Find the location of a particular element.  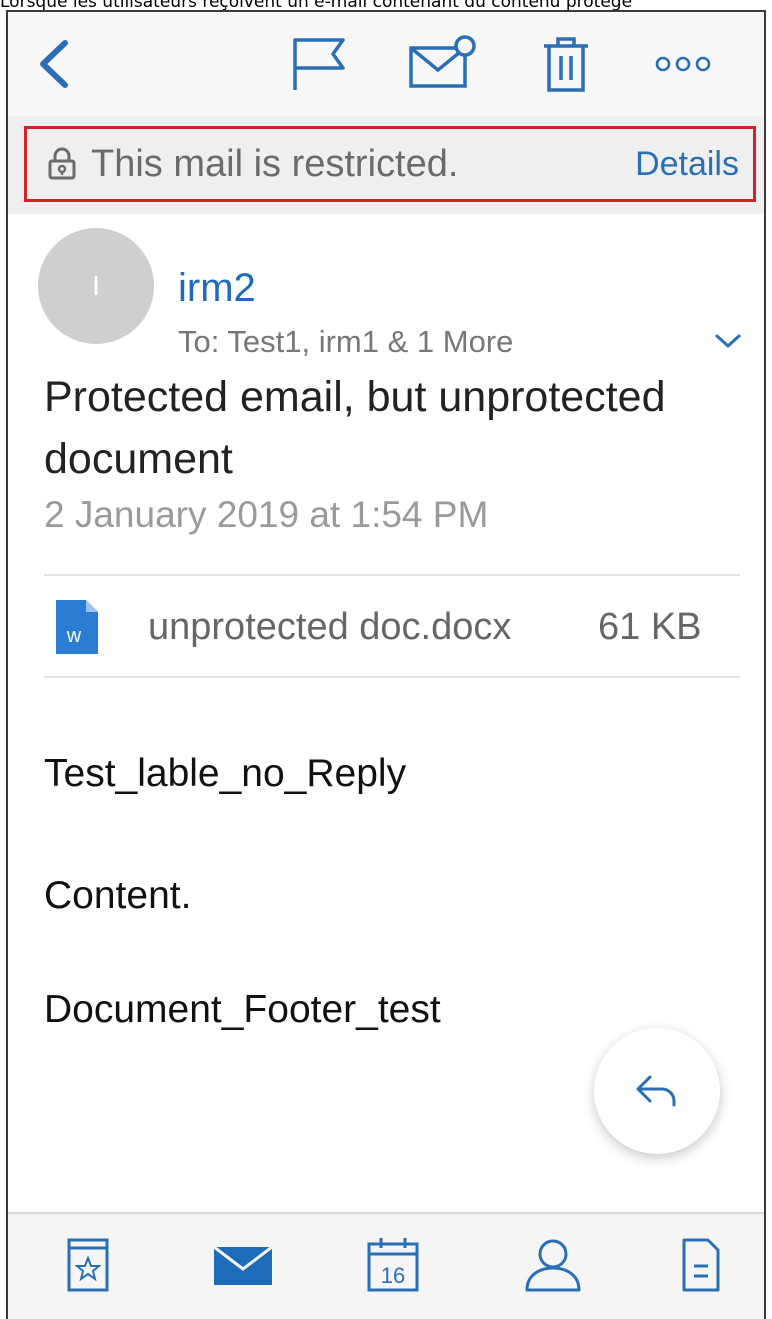

mark-unread-button is located at coordinates (443, 64).